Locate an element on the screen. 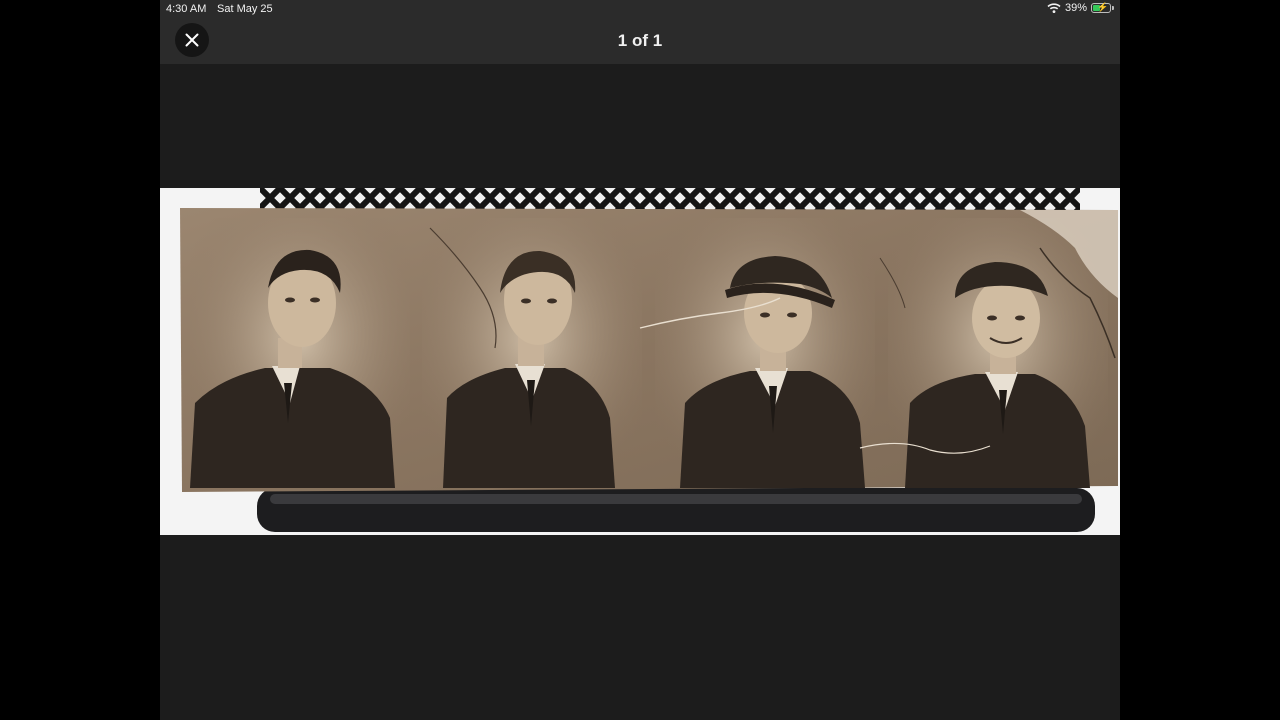 The height and width of the screenshot is (720, 1280). status-date: Sat May 25 is located at coordinates (245, 9).